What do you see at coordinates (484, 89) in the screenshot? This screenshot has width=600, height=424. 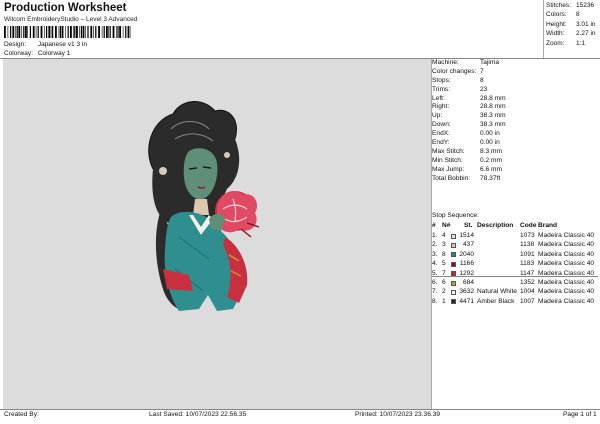 I see `stat-value: 23` at bounding box center [484, 89].